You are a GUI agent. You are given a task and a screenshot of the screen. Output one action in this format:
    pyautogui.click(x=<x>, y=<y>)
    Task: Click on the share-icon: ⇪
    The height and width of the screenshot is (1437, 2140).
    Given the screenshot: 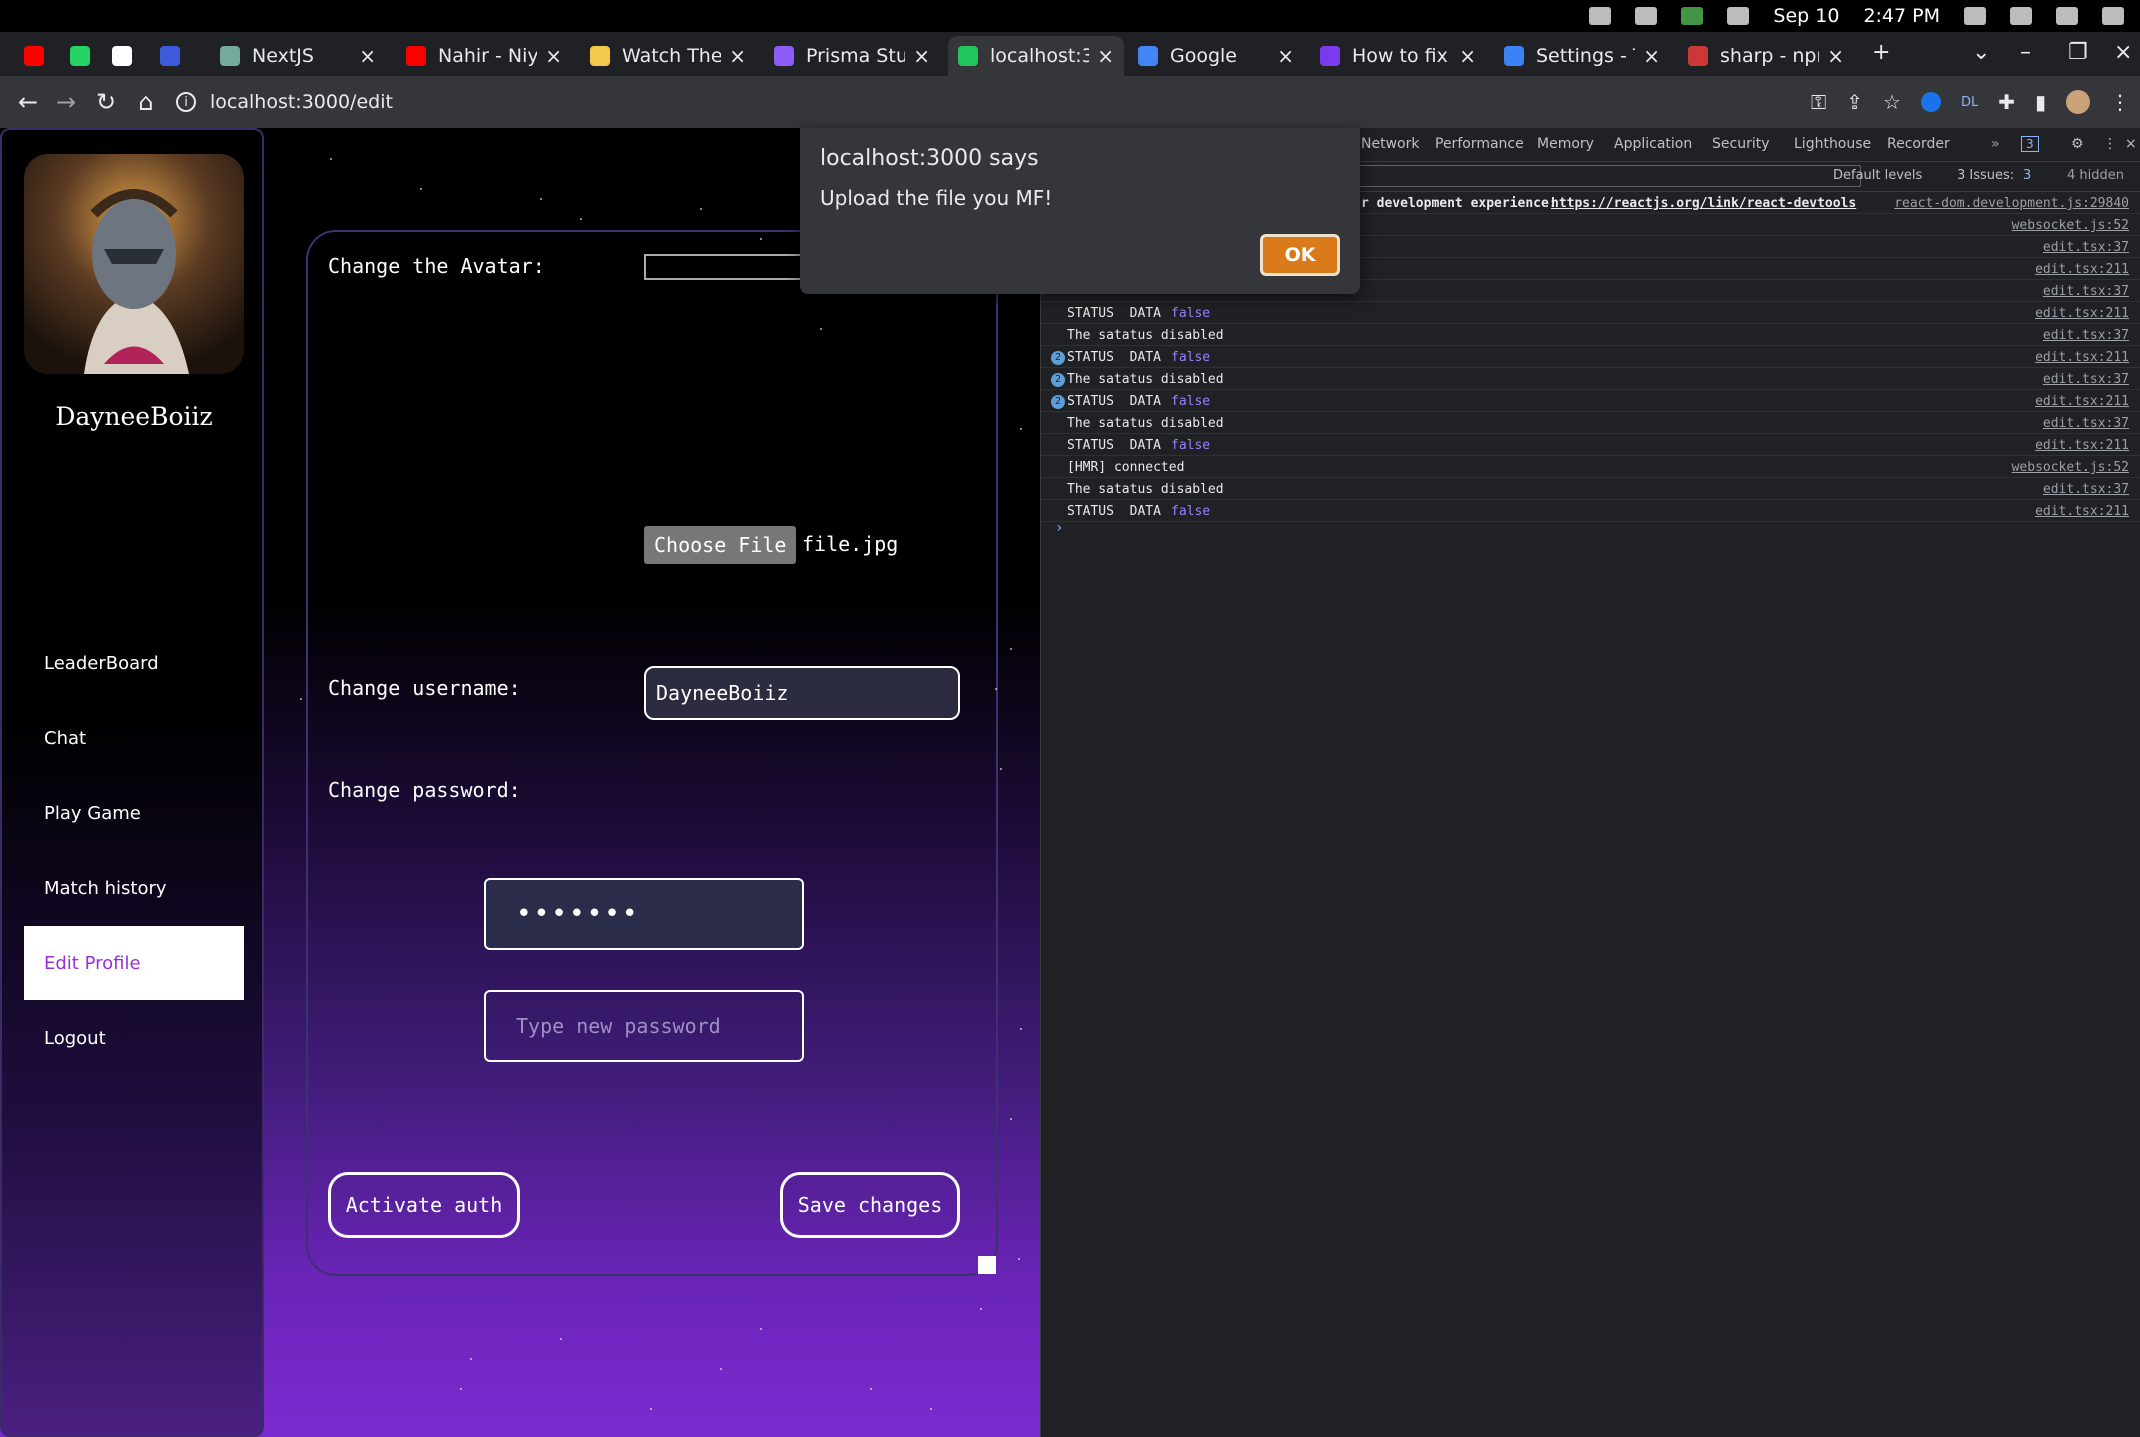 What is the action you would take?
    pyautogui.click(x=1854, y=102)
    